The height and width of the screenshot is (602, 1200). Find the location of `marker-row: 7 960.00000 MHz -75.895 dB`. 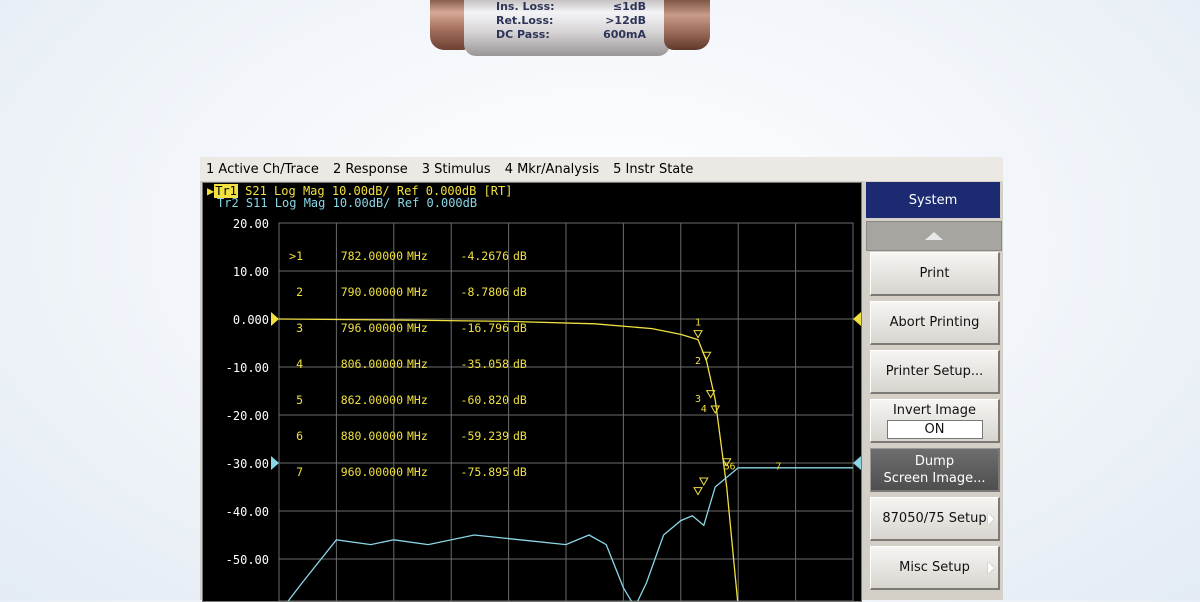

marker-row: 7 960.00000 MHz -75.895 dB is located at coordinates (408, 472).